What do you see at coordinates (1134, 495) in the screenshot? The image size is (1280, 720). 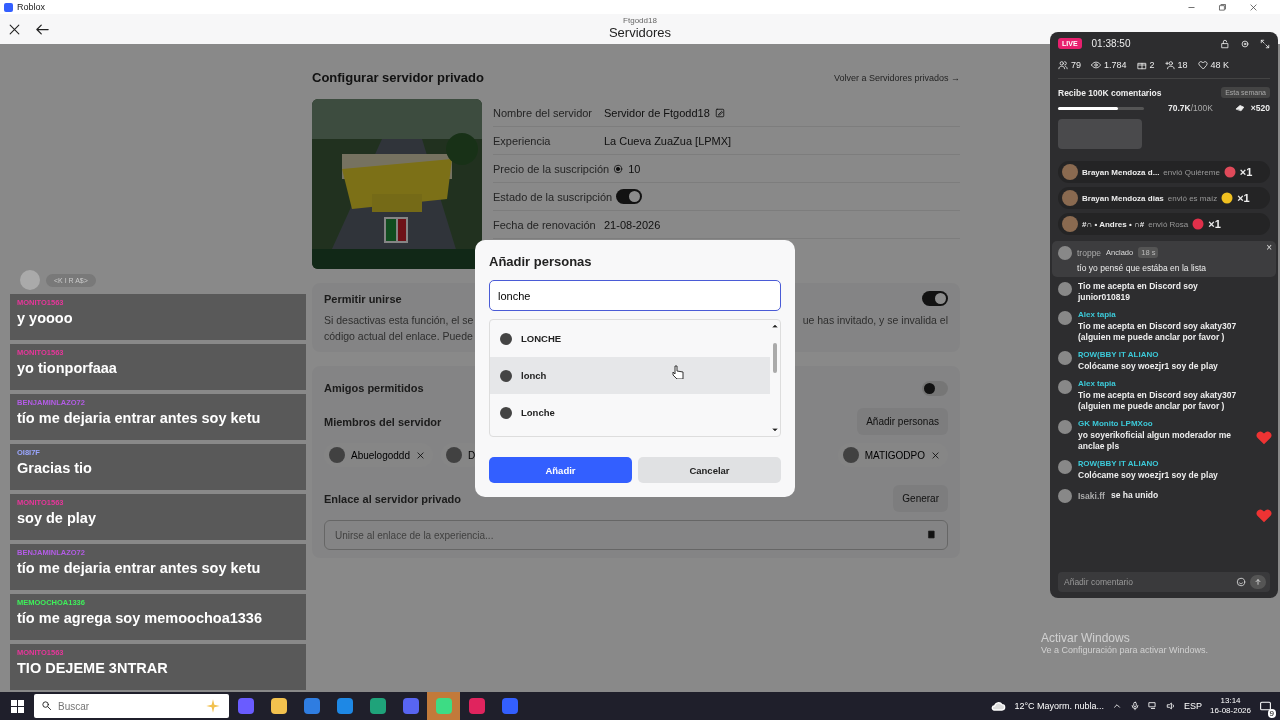 I see `join-notice: se ha unido` at bounding box center [1134, 495].